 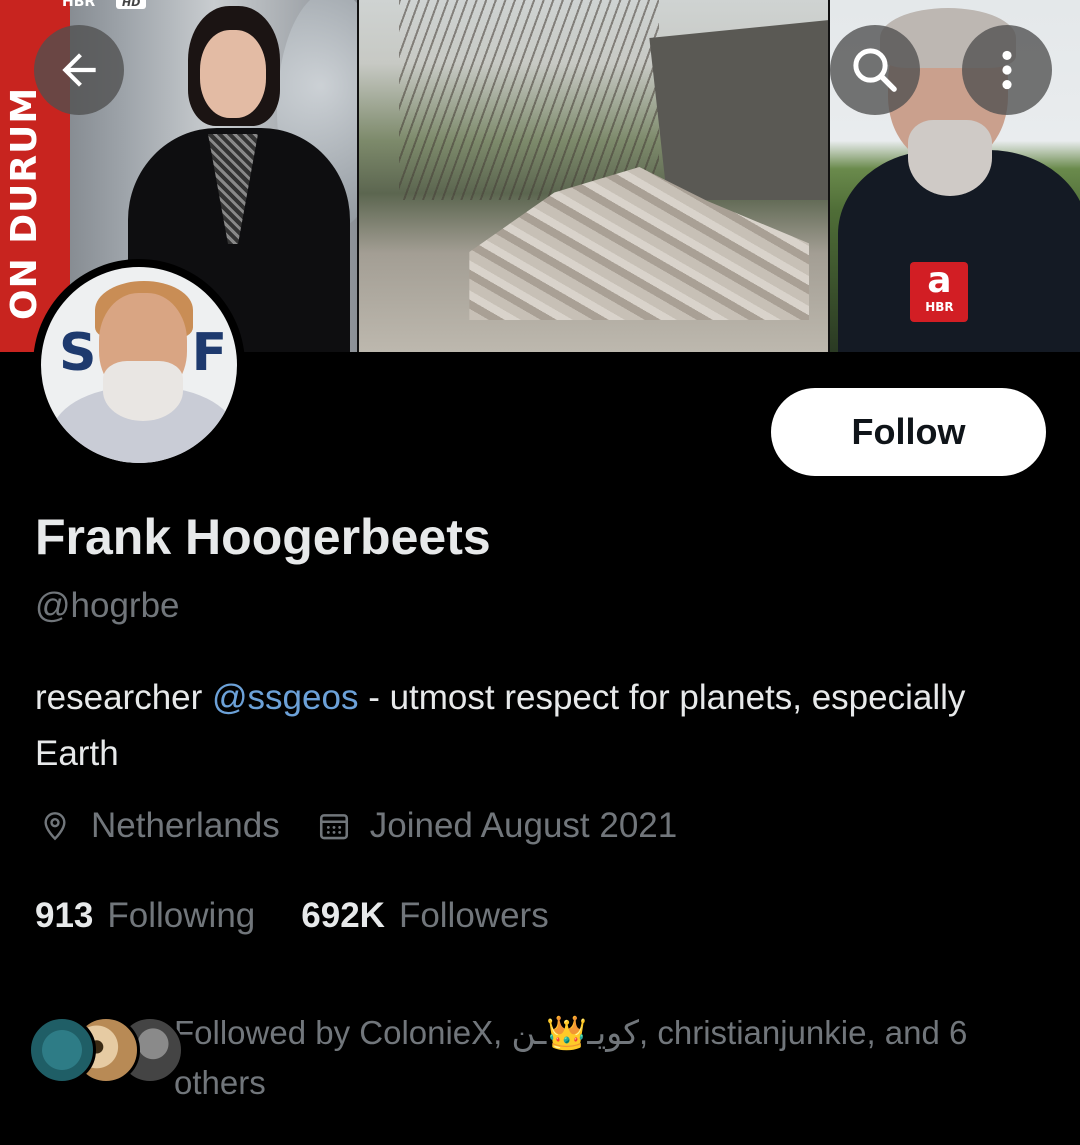 I want to click on channel-tag: HBR, so click(x=79, y=5).